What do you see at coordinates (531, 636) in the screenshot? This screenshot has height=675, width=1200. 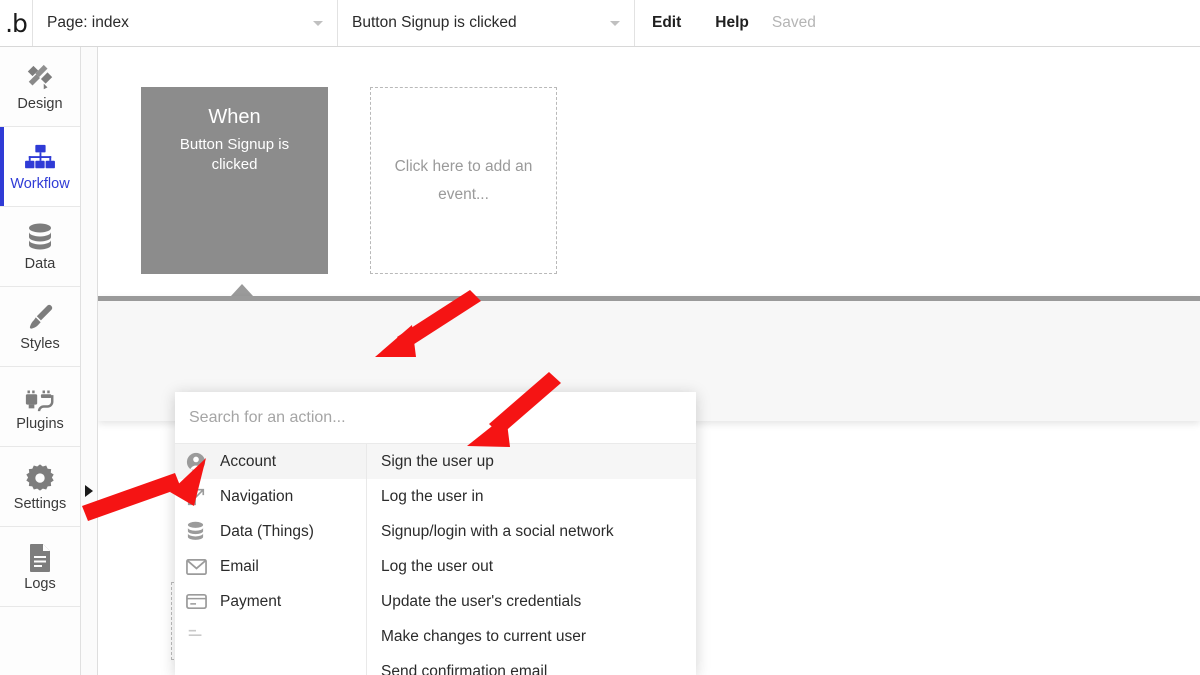 I see `action-option-make-changes-current-user: Make changes to current user` at bounding box center [531, 636].